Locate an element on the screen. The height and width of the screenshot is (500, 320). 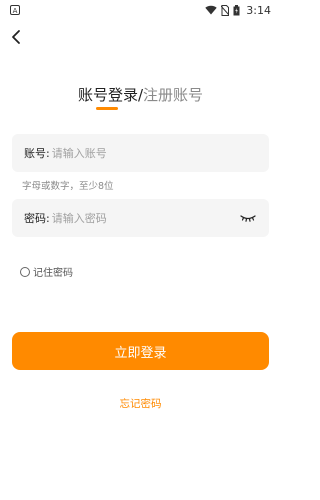
eye-closed-icon is located at coordinates (248, 218).